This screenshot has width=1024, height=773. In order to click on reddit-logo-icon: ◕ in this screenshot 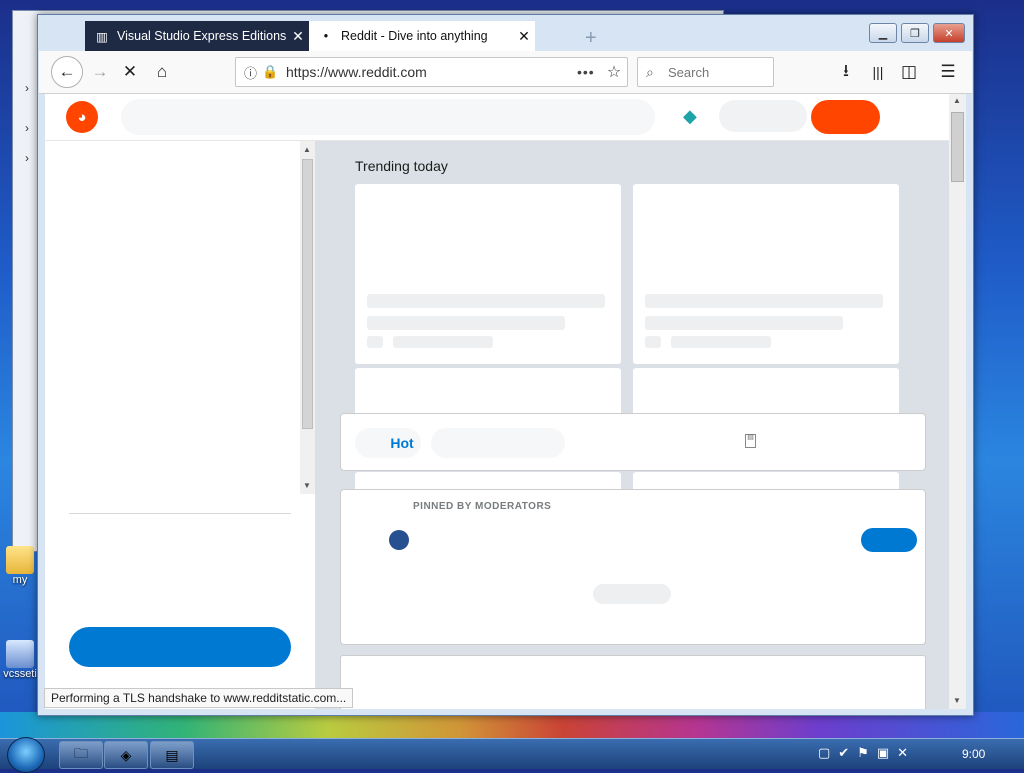, I will do `click(82, 117)`.